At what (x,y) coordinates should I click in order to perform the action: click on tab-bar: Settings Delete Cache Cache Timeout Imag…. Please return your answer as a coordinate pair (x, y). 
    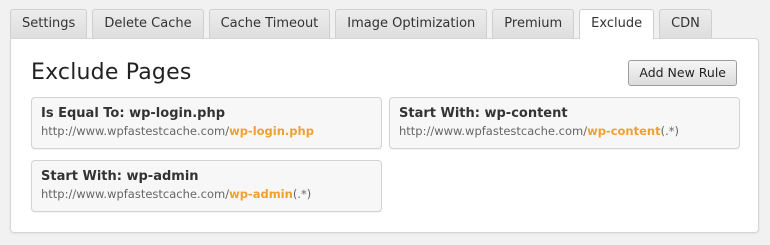
    Looking at the image, I should click on (361, 24).